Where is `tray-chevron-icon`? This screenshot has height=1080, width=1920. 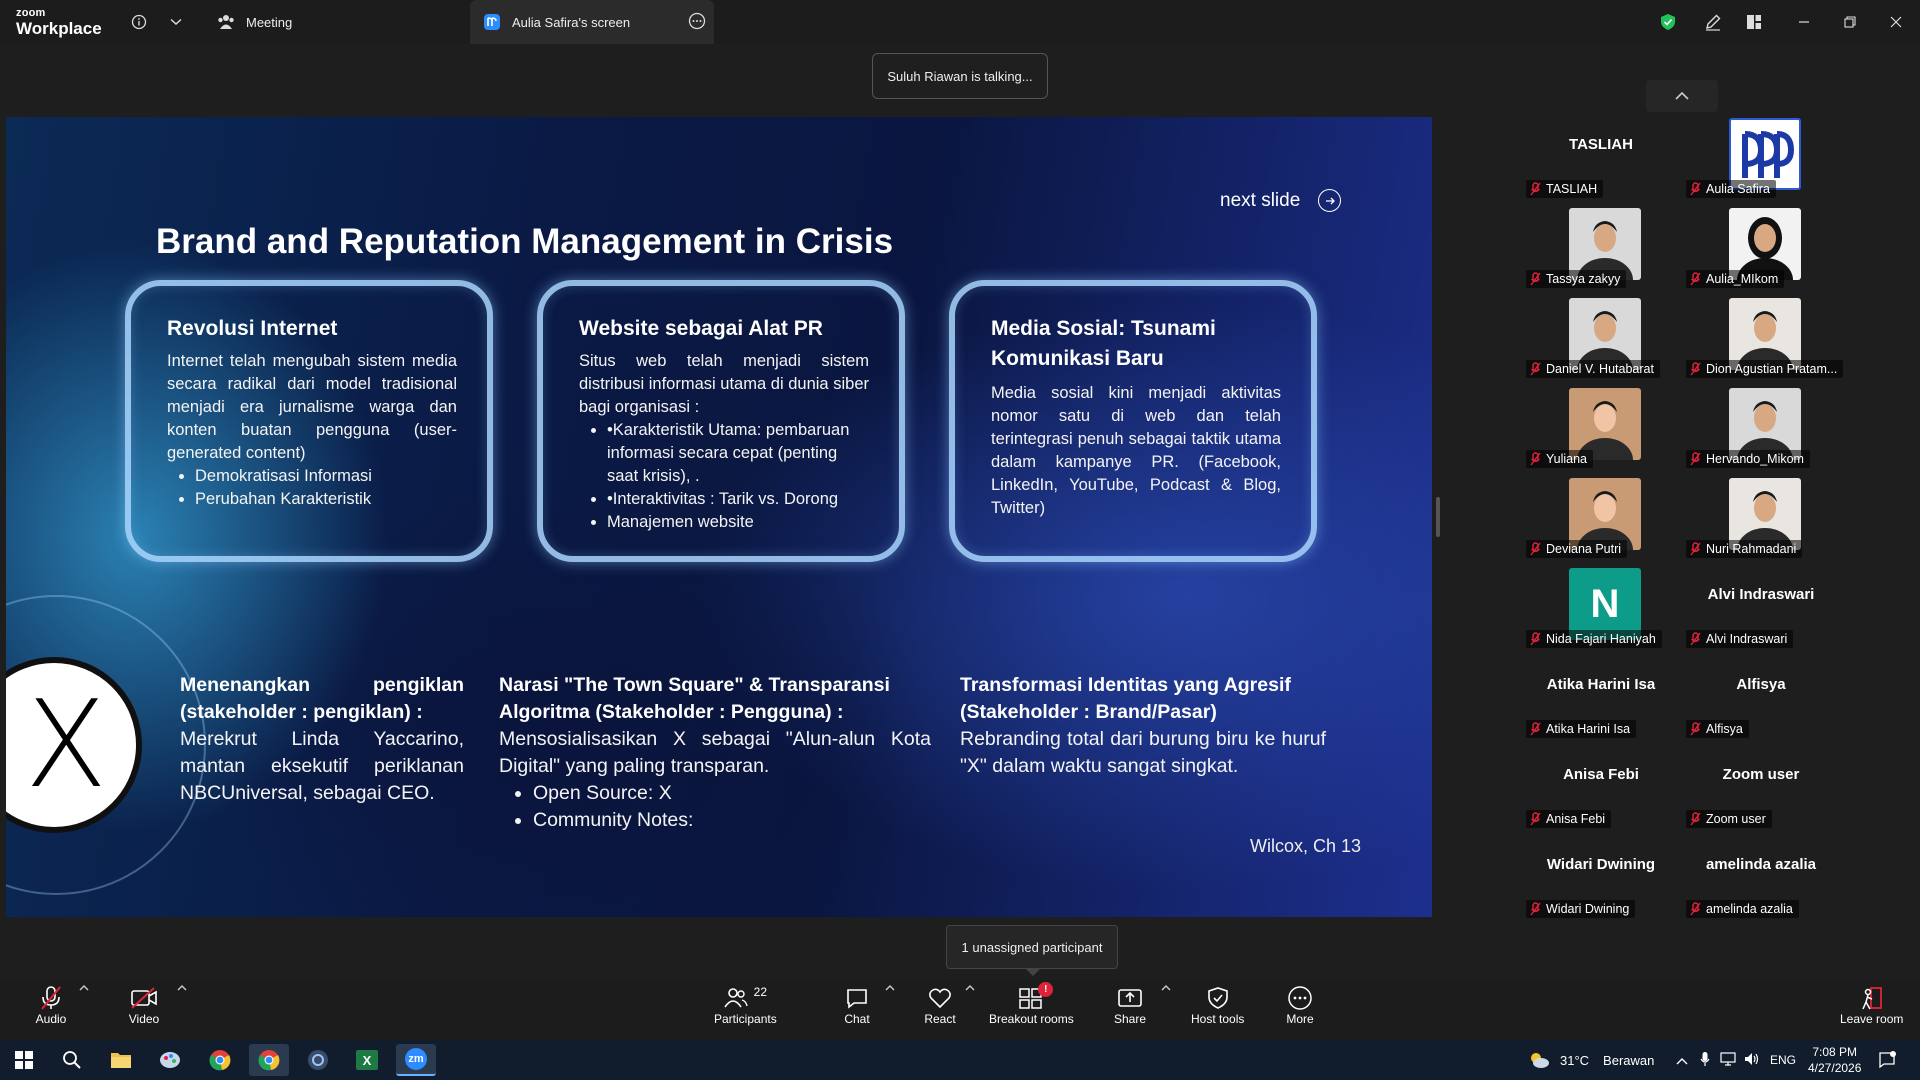 tray-chevron-icon is located at coordinates (1682, 1060).